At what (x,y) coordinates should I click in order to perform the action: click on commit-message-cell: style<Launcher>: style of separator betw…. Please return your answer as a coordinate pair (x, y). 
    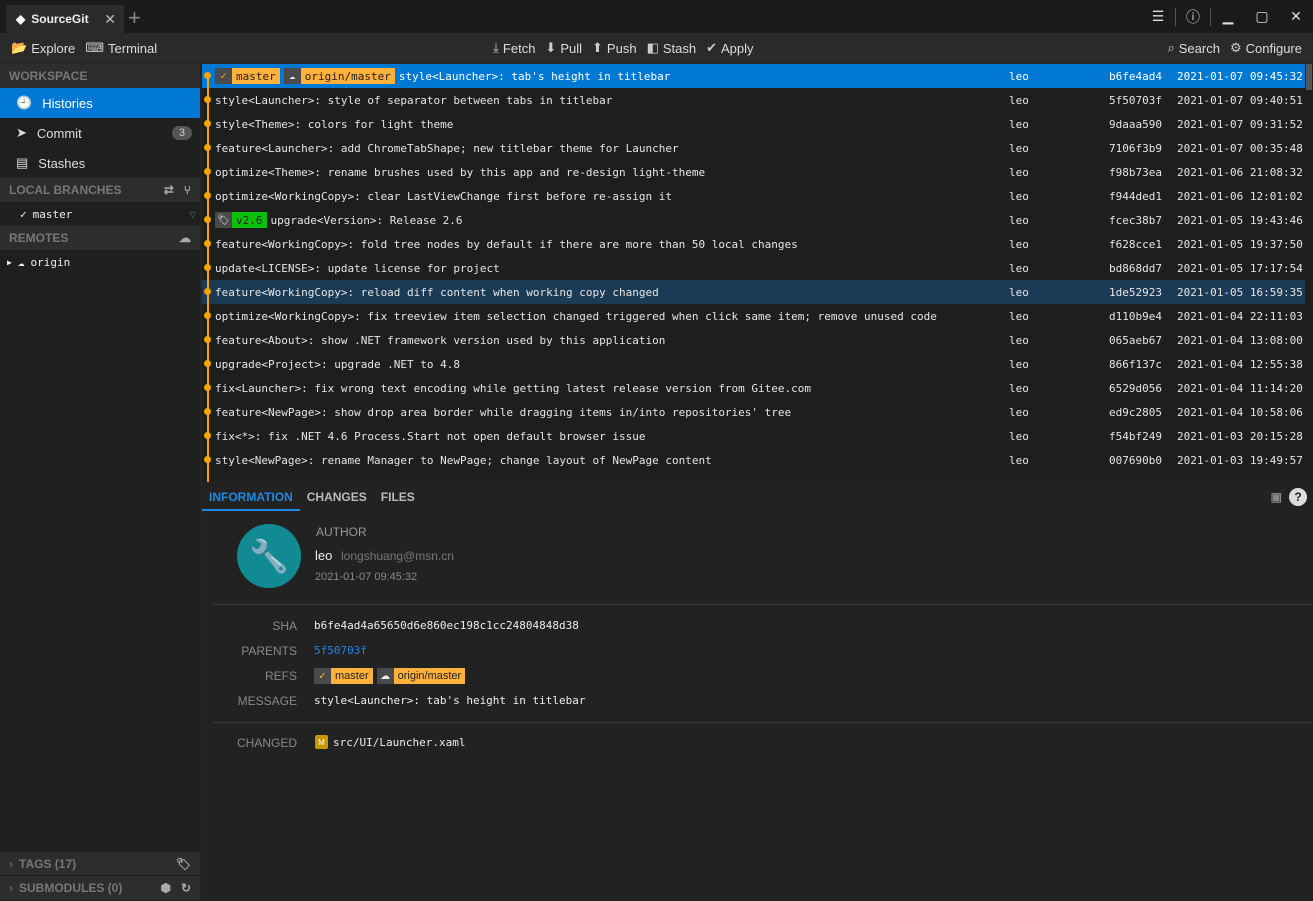
    Looking at the image, I should click on (413, 100).